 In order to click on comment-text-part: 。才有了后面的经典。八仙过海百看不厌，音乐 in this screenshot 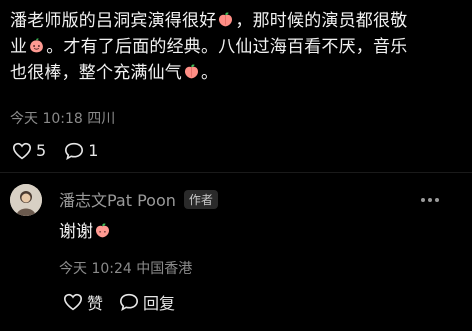, I will do `click(227, 47)`.